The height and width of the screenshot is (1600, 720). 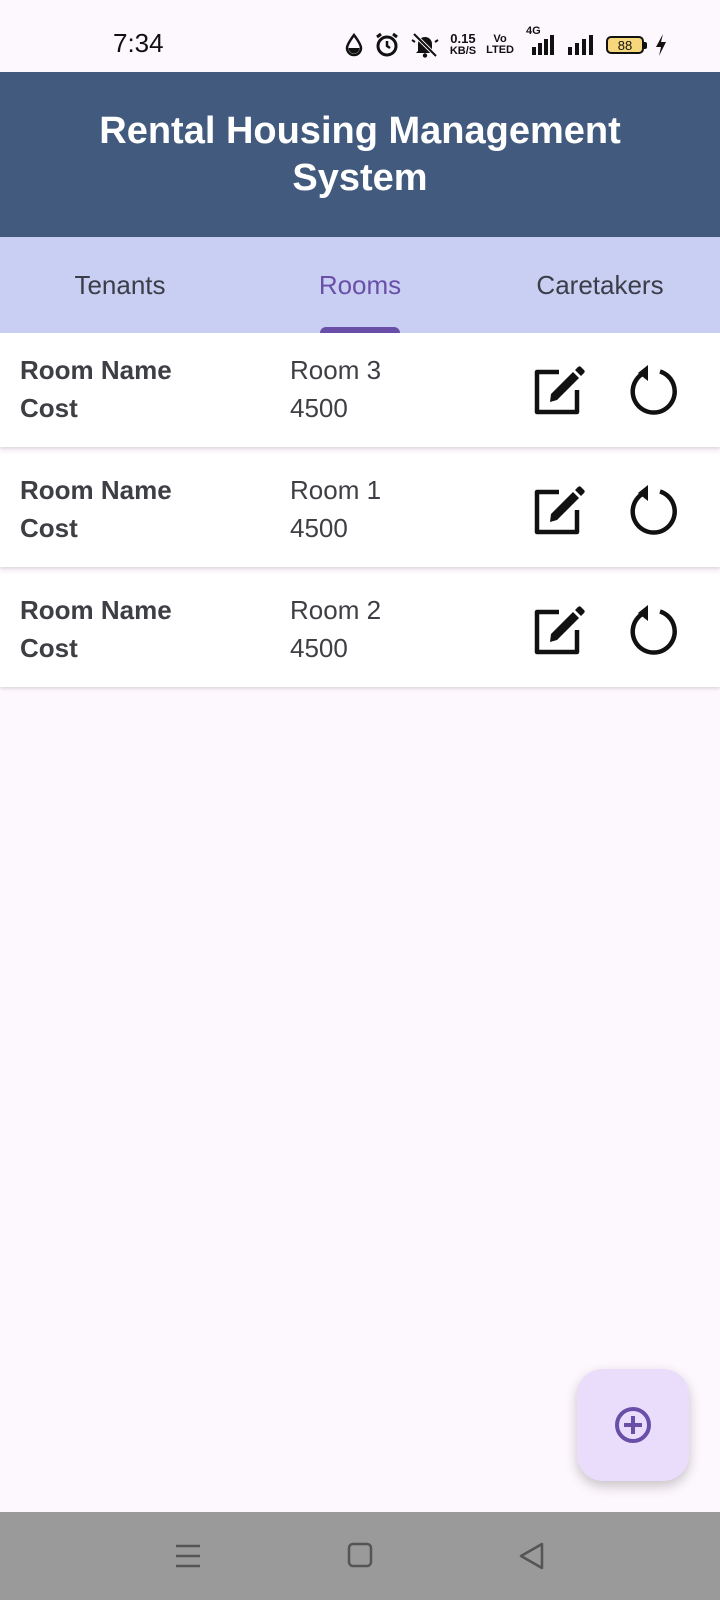 I want to click on volte-indicator: Vo LTED, so click(x=500, y=45).